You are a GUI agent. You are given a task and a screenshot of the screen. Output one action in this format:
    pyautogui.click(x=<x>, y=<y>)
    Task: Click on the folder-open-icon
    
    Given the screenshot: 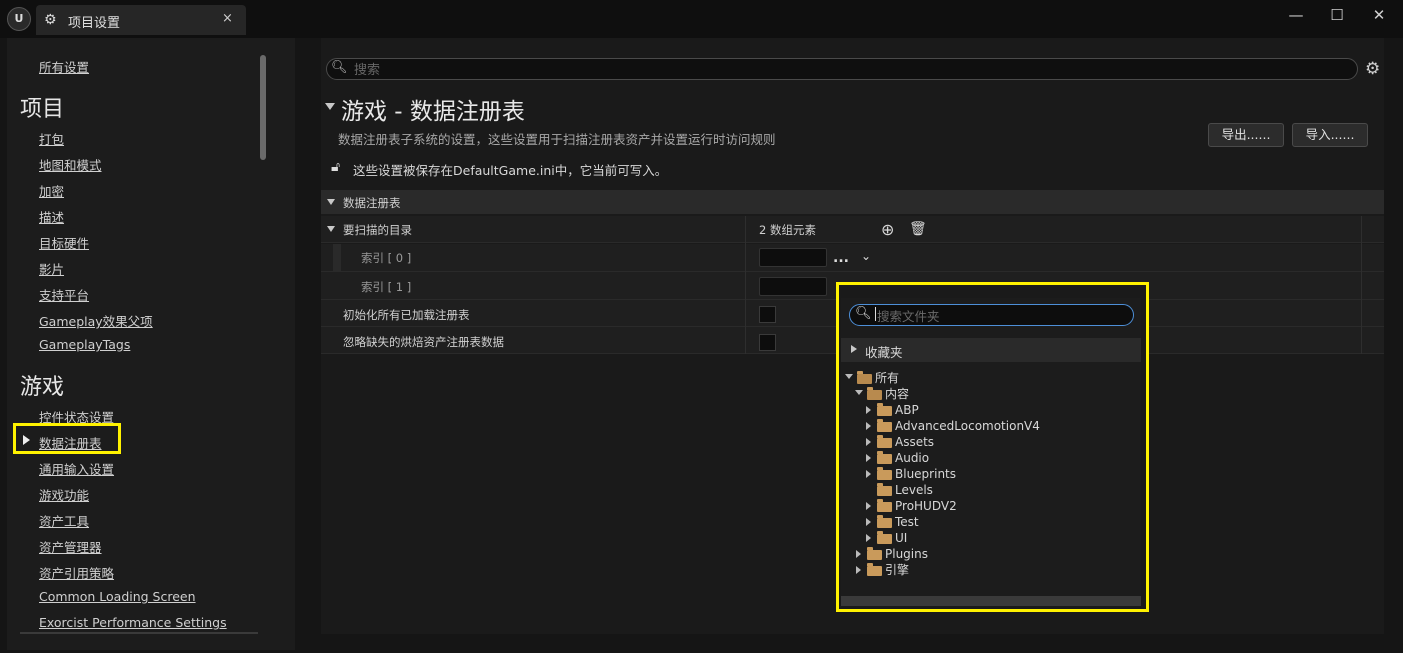 What is the action you would take?
    pyautogui.click(x=864, y=377)
    